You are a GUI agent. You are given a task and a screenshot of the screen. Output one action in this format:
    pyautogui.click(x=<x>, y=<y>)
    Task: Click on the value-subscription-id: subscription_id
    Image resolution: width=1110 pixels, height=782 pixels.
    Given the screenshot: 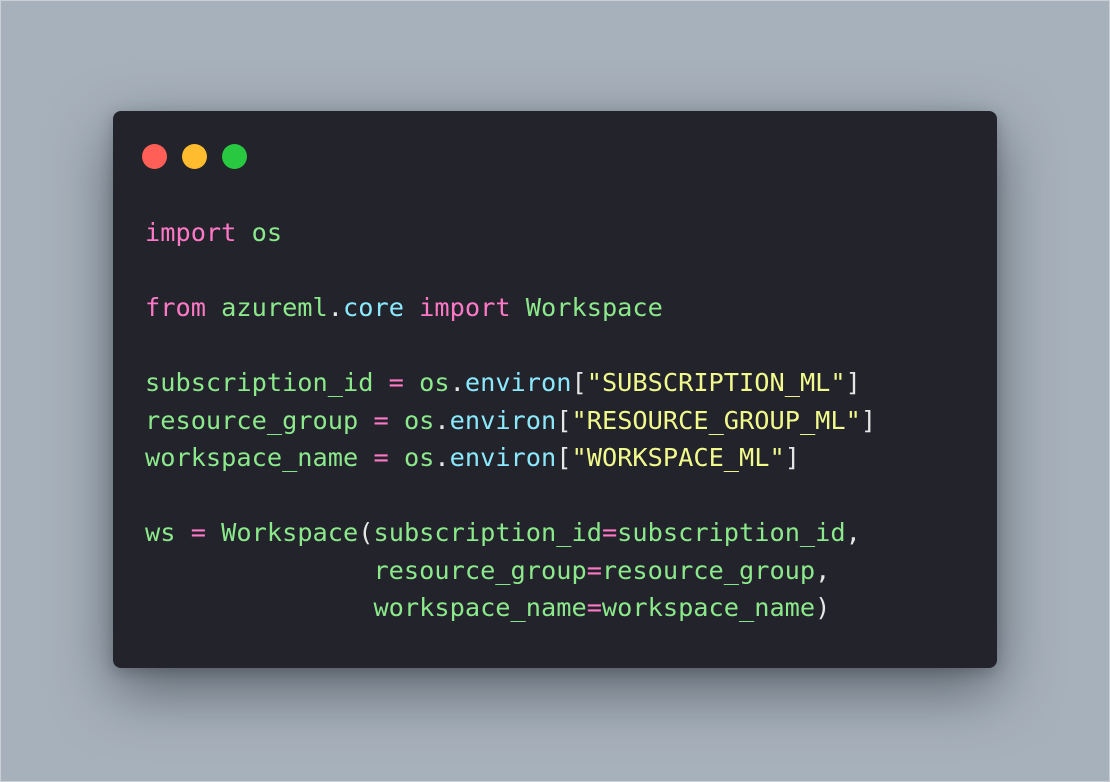 What is the action you would take?
    pyautogui.click(x=731, y=532)
    